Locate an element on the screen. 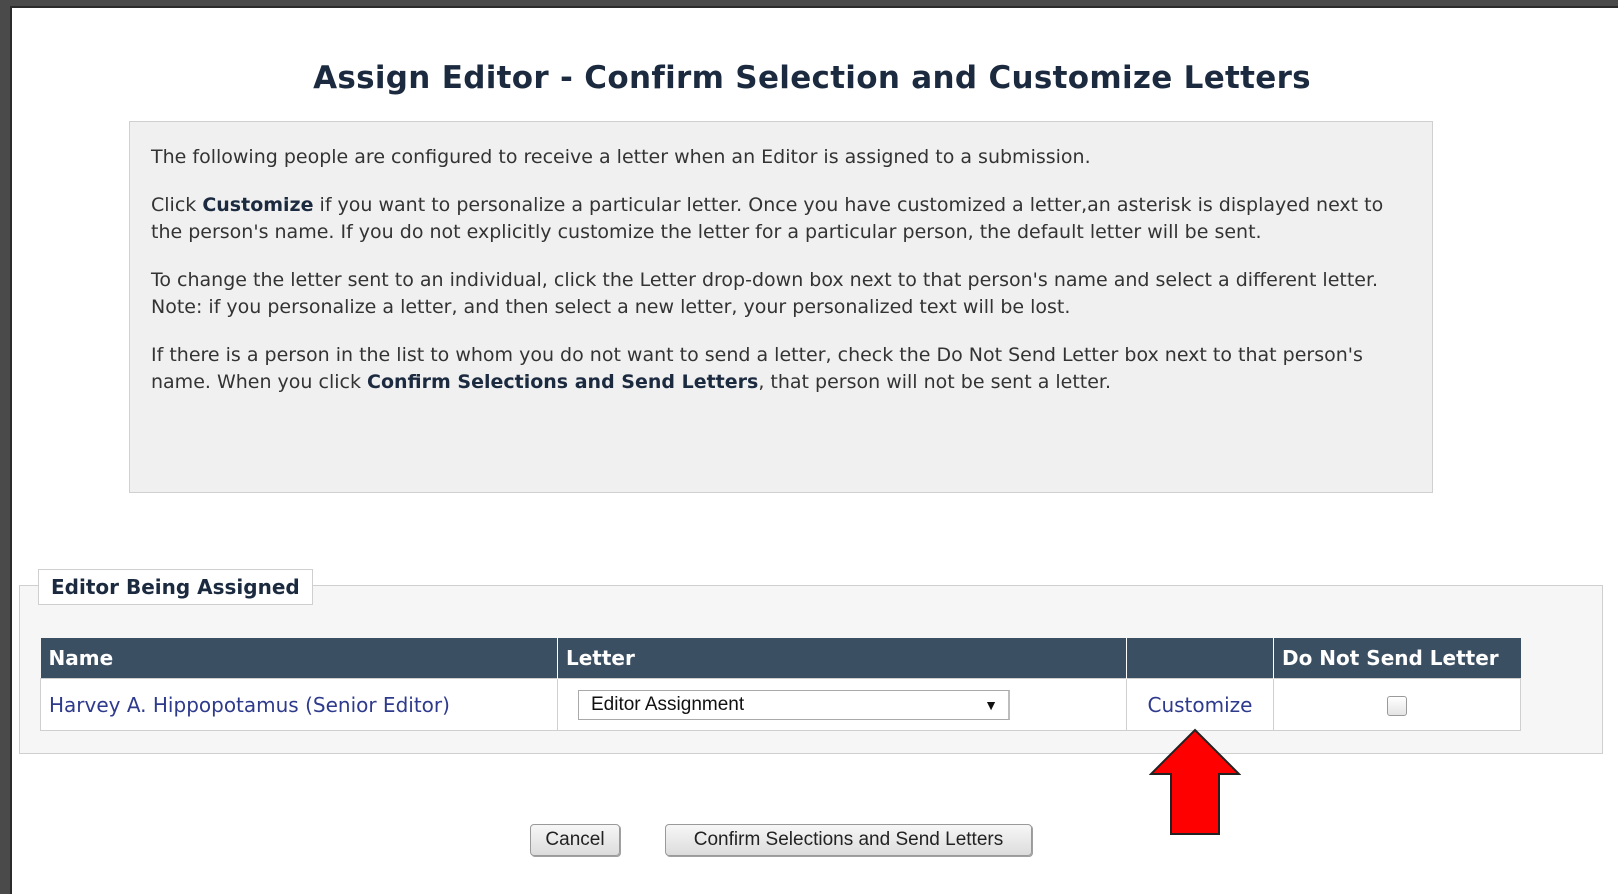  letter-select: Editor Assignment ▼ is located at coordinates (794, 704).